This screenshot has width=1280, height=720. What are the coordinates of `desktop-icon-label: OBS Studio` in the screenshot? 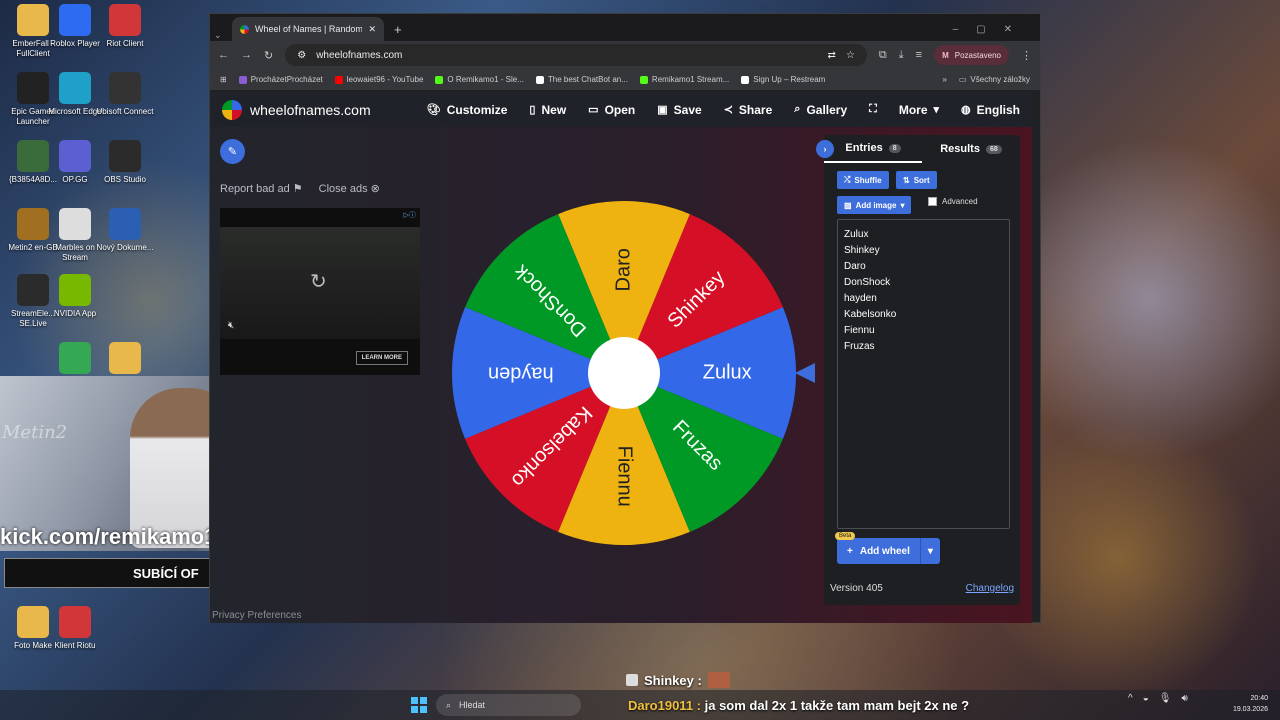 It's located at (125, 179).